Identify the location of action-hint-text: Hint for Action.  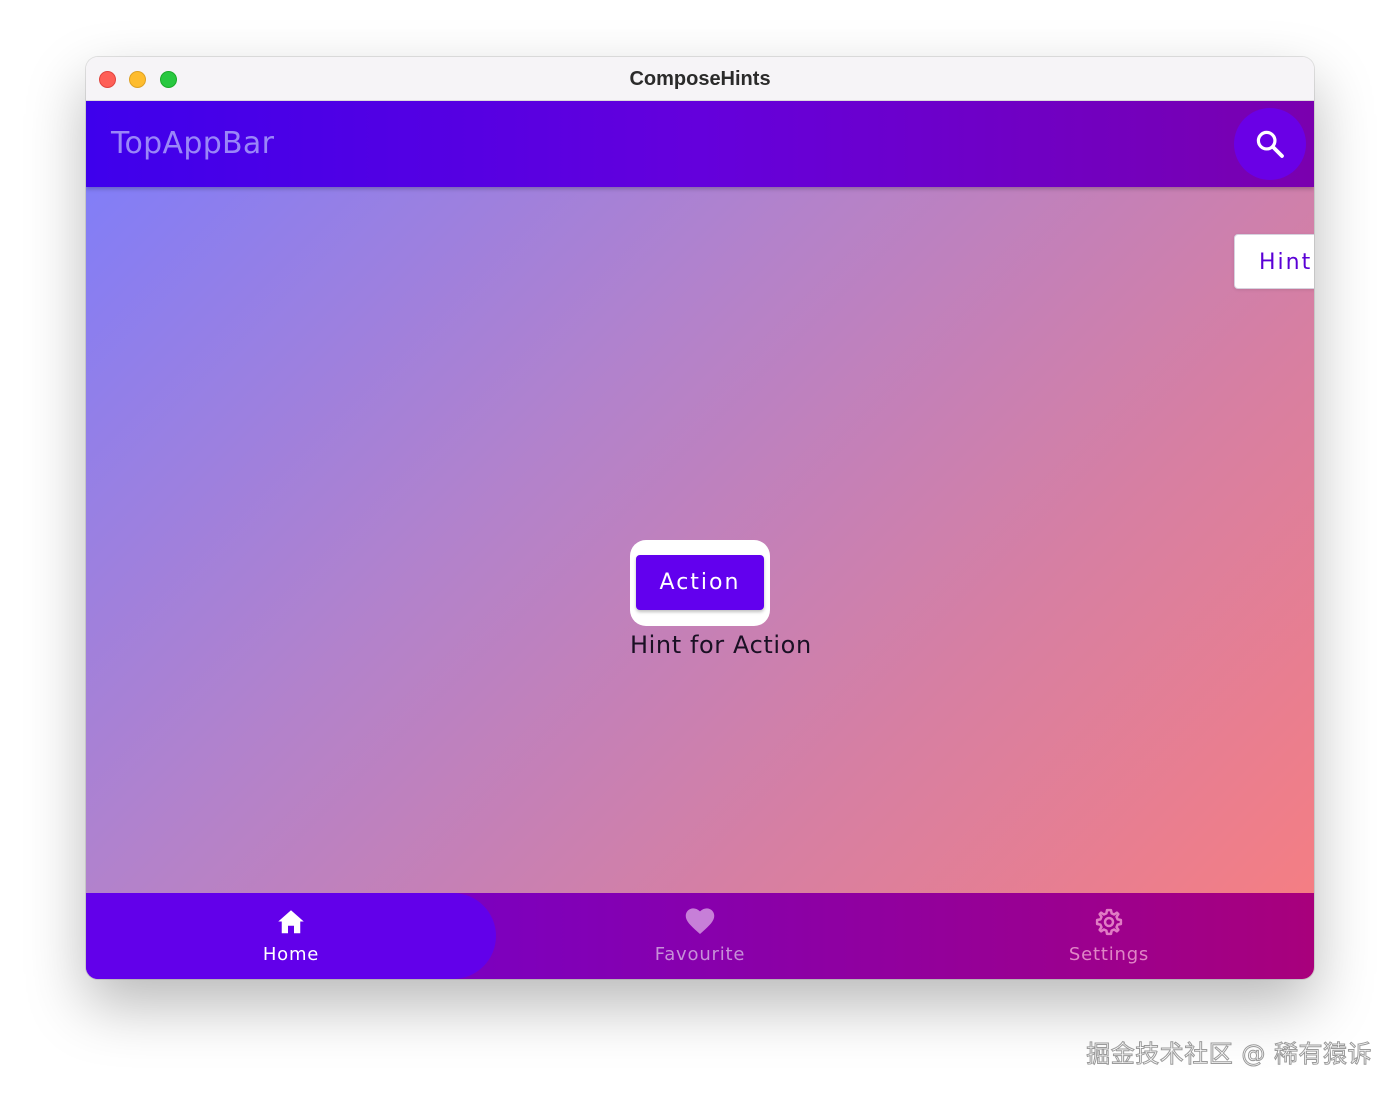
(721, 645).